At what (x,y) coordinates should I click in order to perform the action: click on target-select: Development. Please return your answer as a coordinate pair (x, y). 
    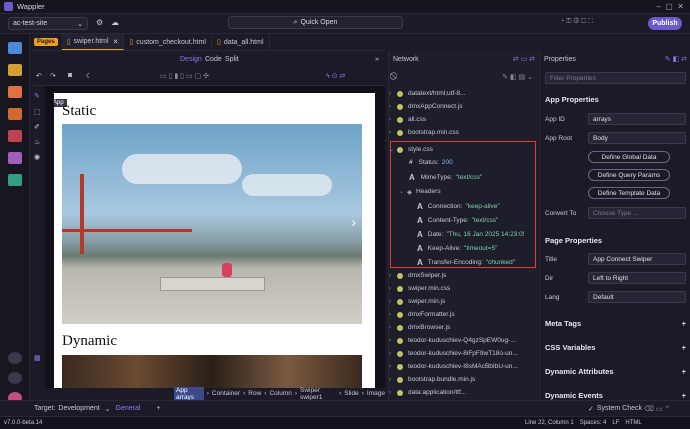
    Looking at the image, I should click on (78, 408).